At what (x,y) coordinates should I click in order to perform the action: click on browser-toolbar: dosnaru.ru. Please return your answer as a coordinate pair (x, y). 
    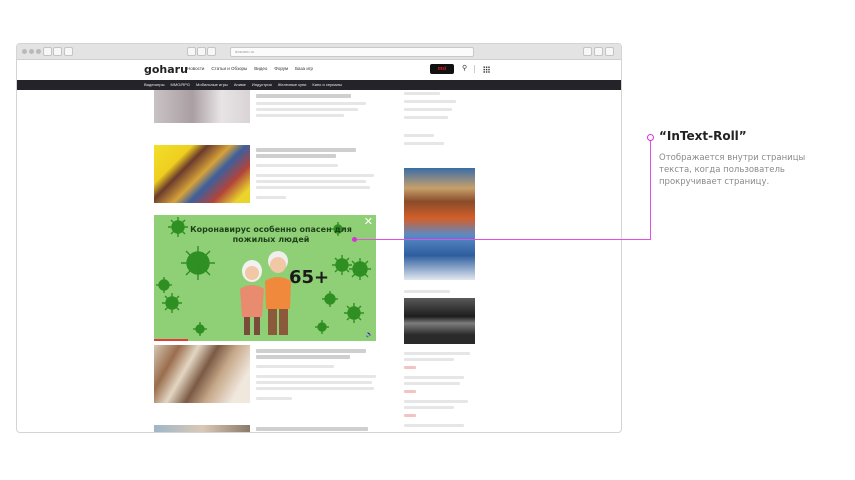
    Looking at the image, I should click on (319, 52).